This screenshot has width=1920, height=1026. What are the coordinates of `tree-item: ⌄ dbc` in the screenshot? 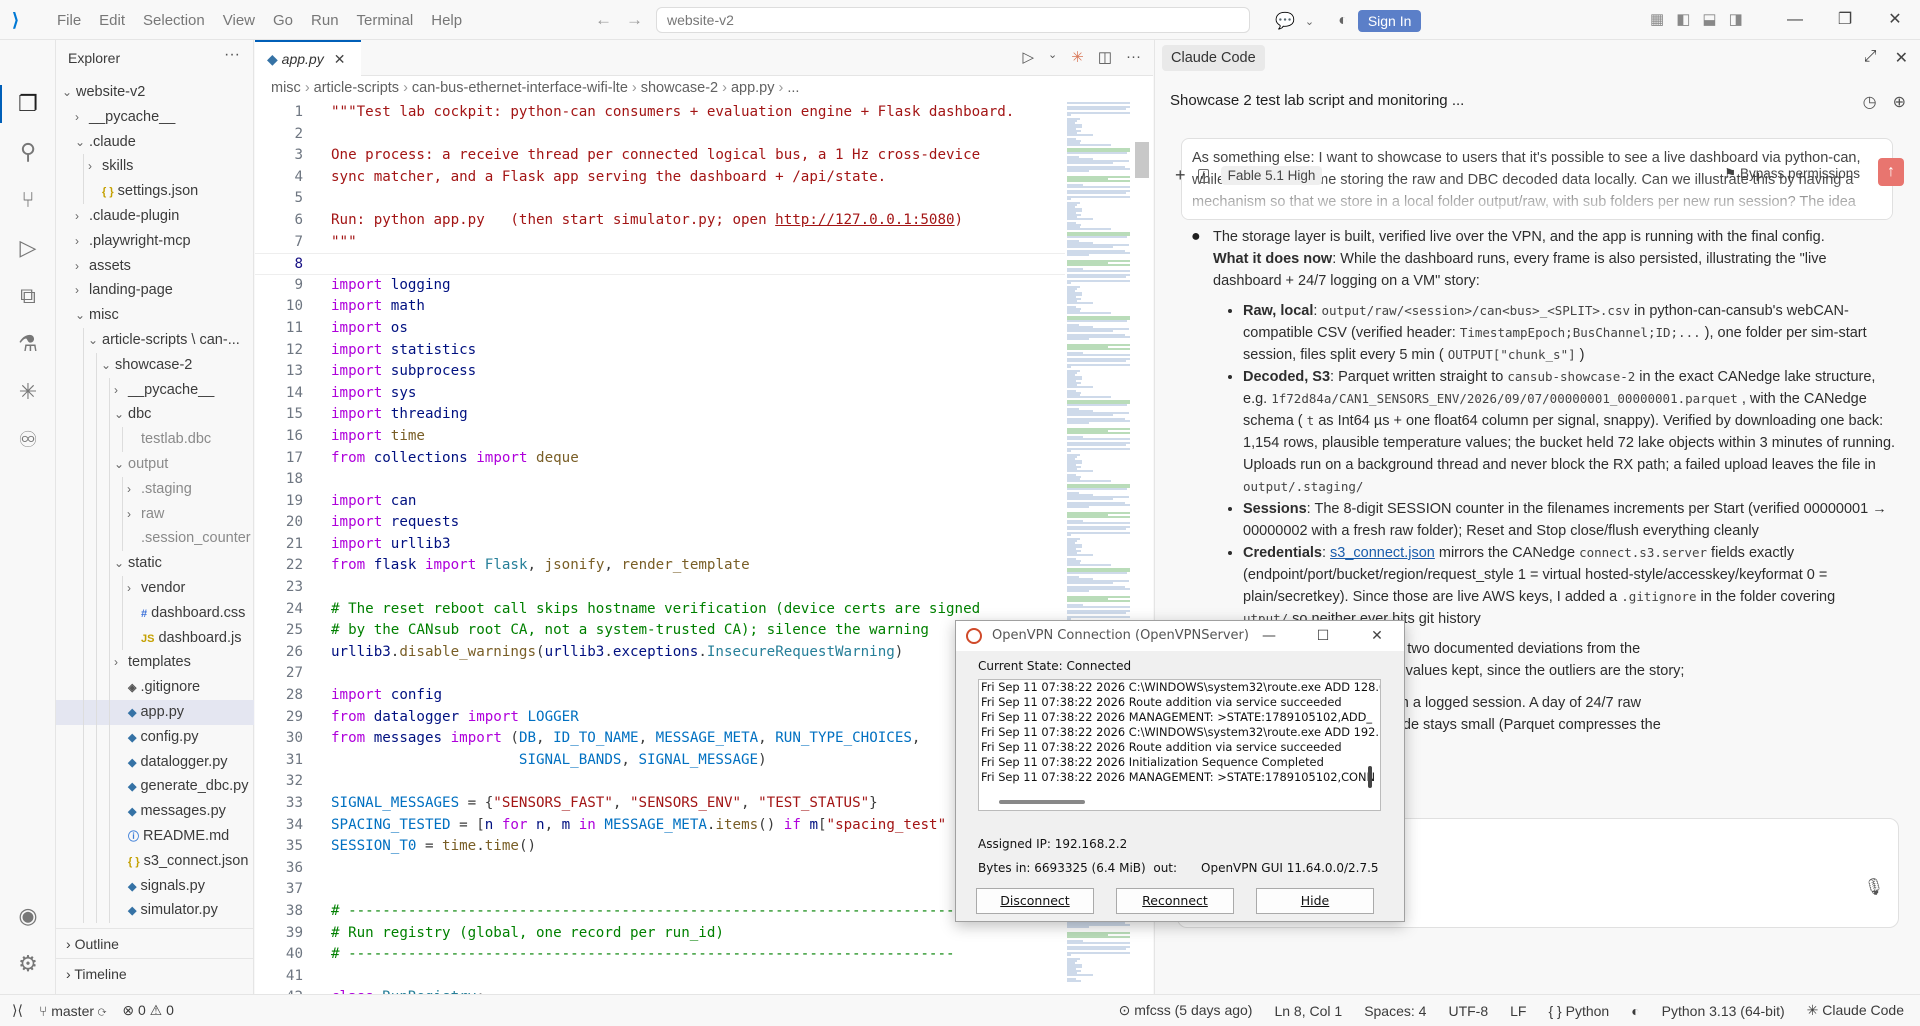 It's located at (155, 415).